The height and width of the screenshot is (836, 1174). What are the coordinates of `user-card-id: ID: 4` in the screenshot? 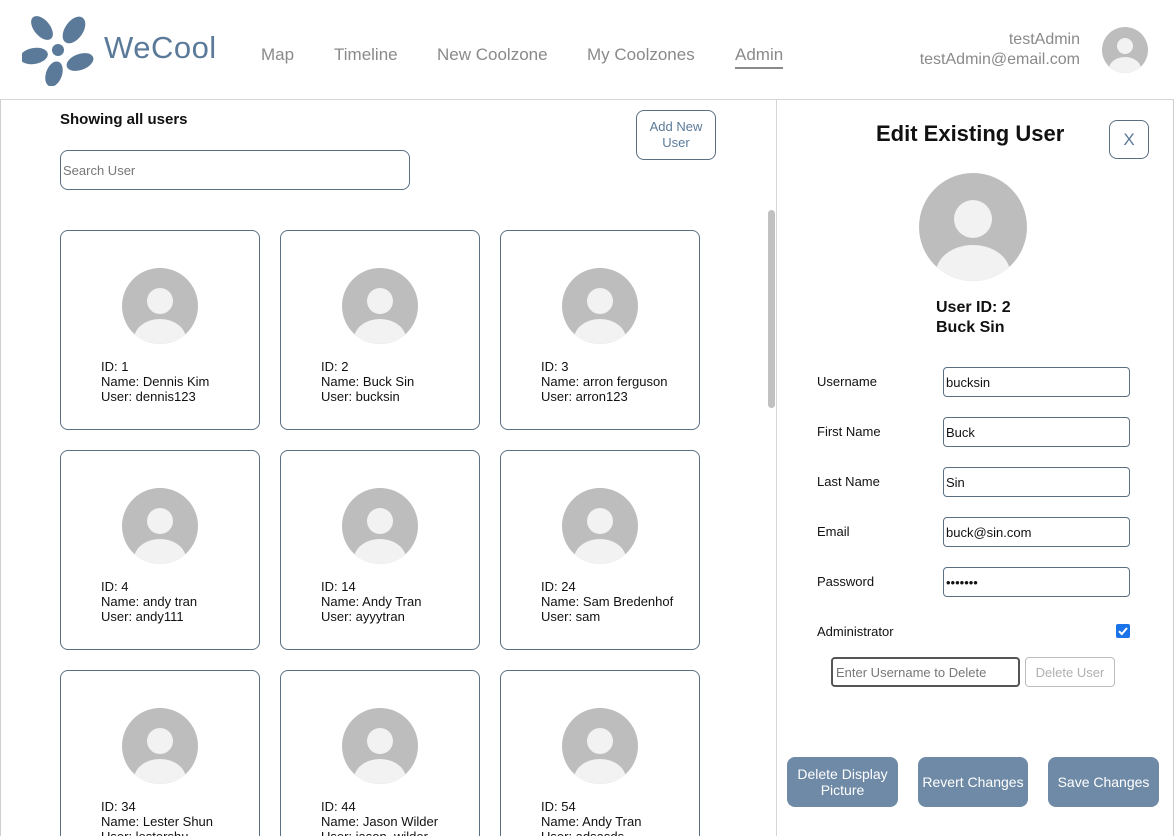 It's located at (115, 586).